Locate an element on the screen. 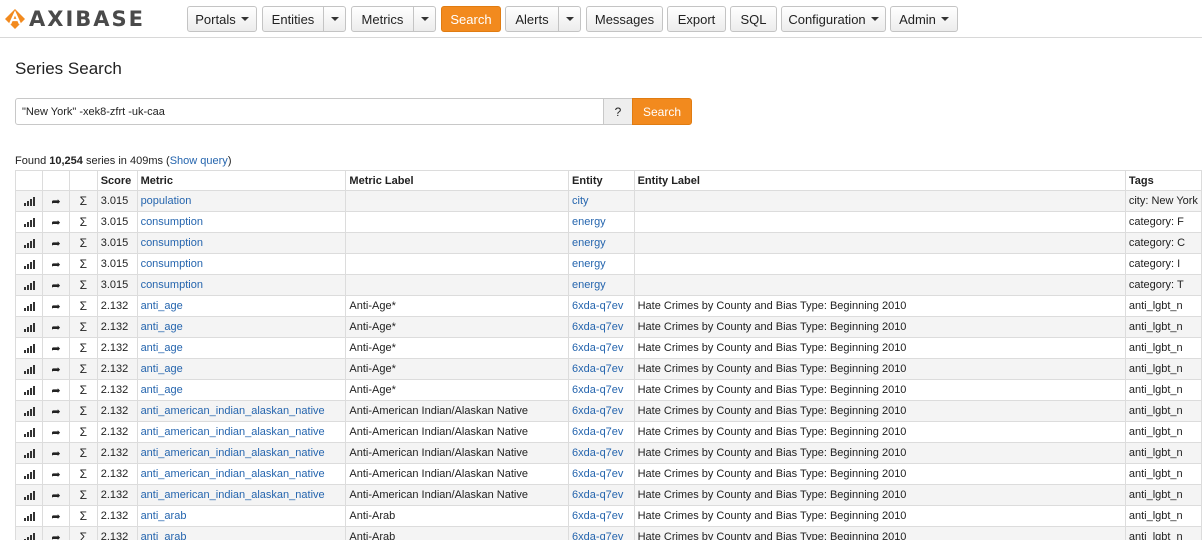 Image resolution: width=1202 pixels, height=540 pixels. nav-portals-button: Portals is located at coordinates (222, 19).